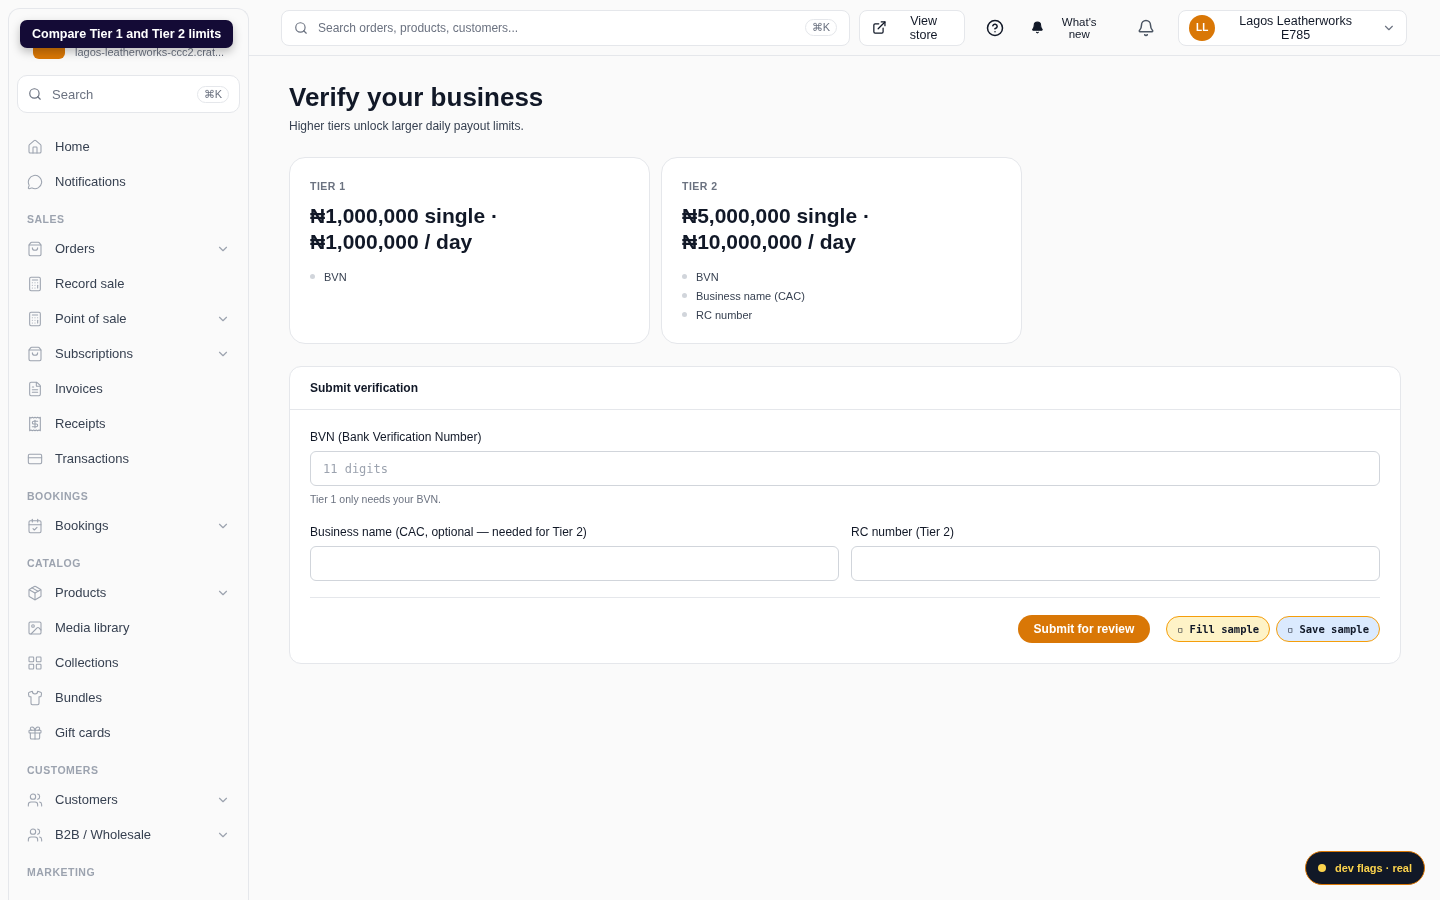 This screenshot has height=900, width=1440. I want to click on section-title: CATALOG, so click(54, 563).